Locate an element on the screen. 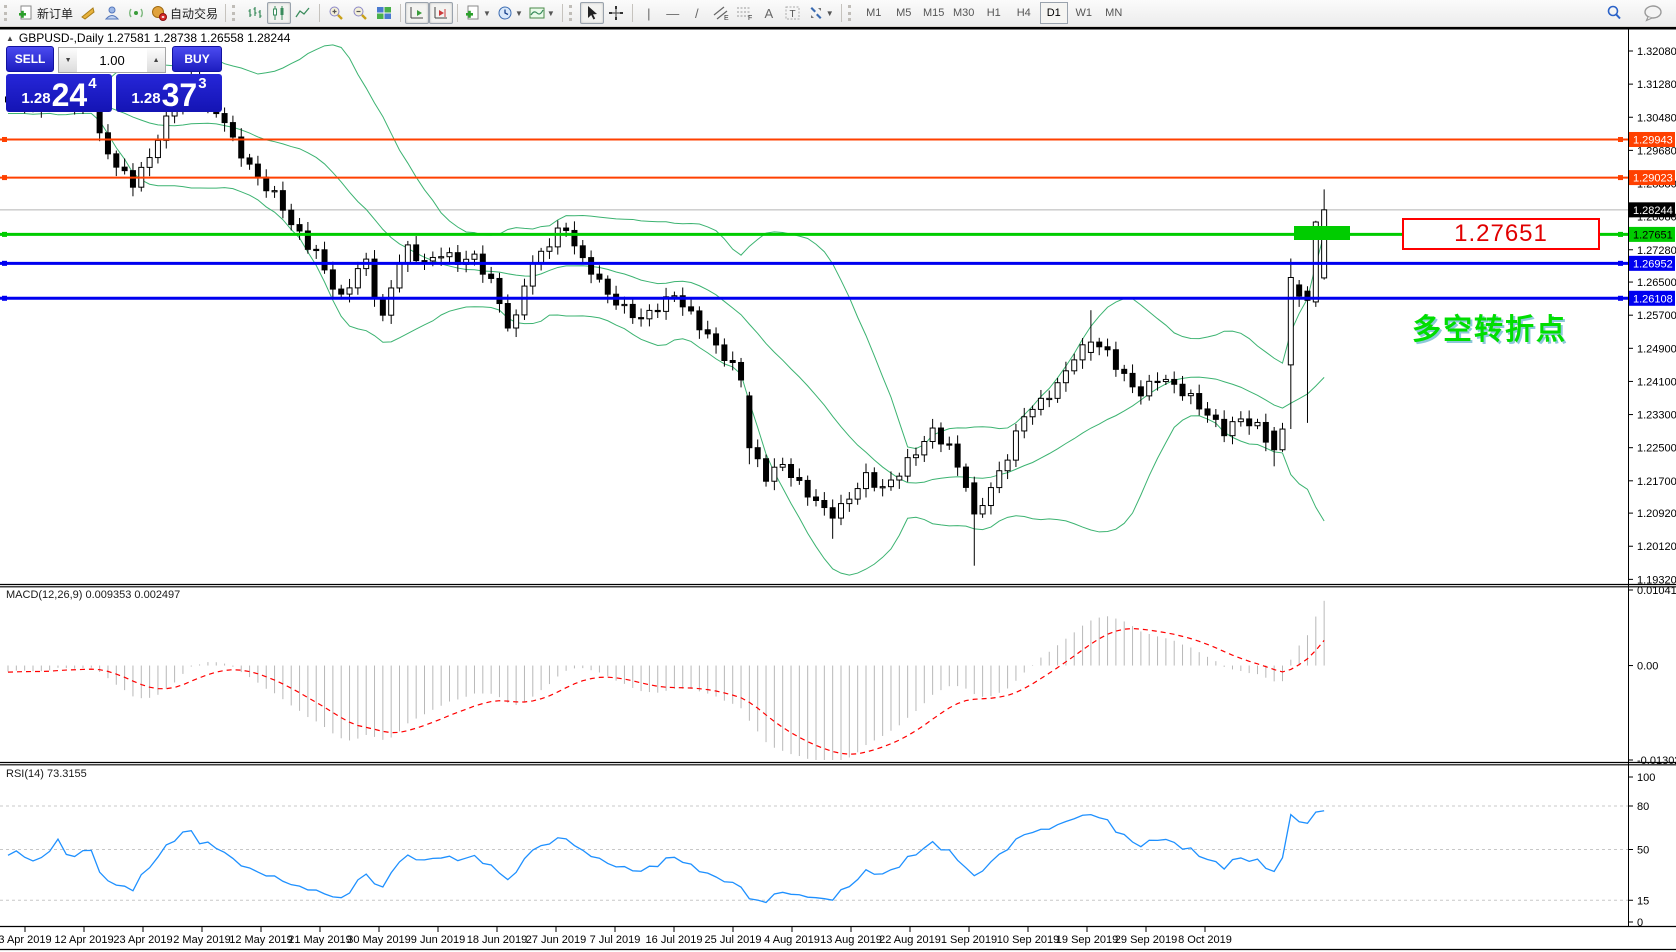 This screenshot has width=1676, height=952. crosshair-tool-button is located at coordinates (616, 13).